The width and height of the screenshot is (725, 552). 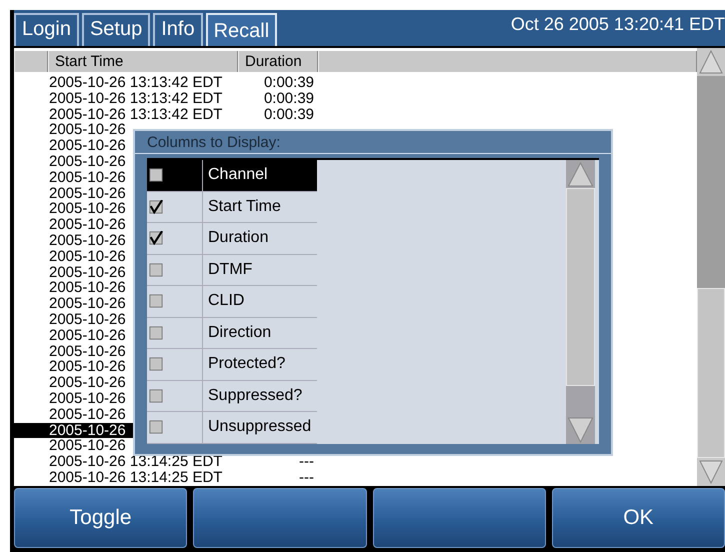 I want to click on tab: Login, so click(x=46, y=29).